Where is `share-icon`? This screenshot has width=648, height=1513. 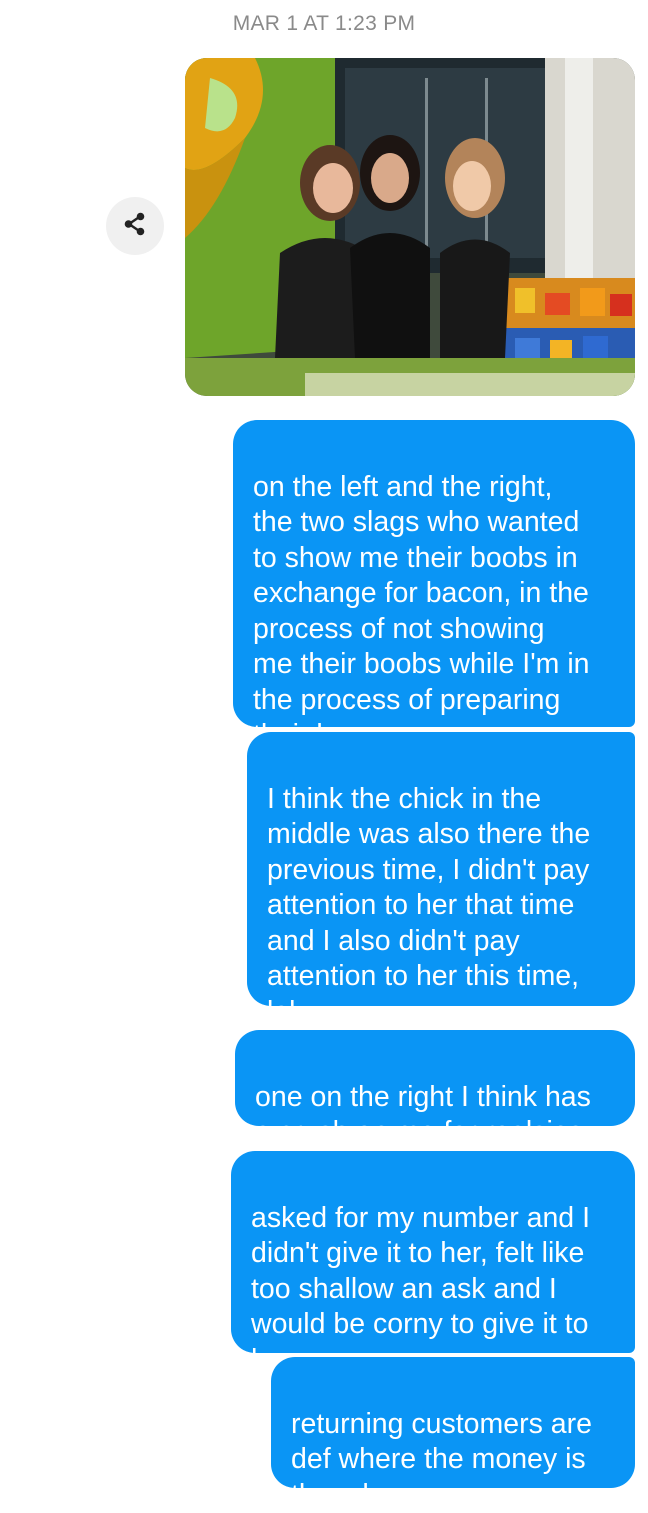
share-icon is located at coordinates (135, 226).